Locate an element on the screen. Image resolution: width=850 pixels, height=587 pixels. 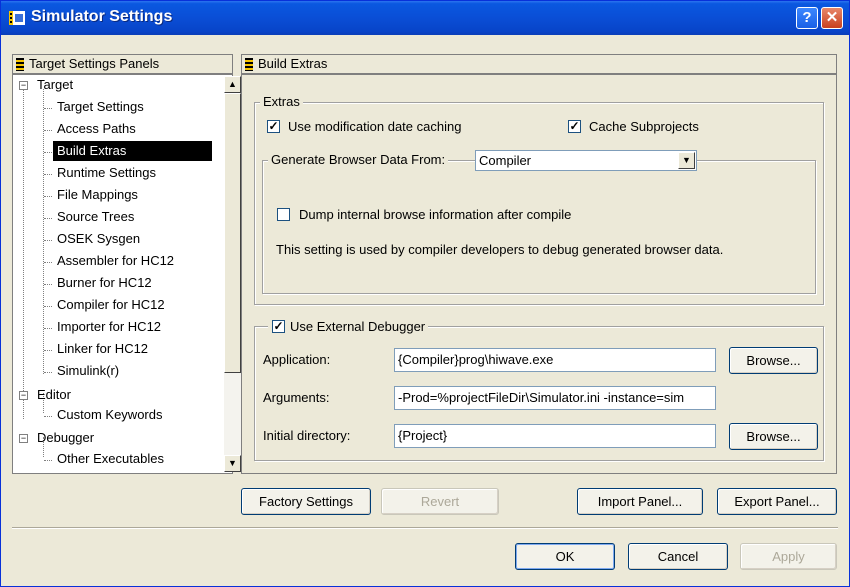
initial-directory-input: {Project} is located at coordinates (555, 436).